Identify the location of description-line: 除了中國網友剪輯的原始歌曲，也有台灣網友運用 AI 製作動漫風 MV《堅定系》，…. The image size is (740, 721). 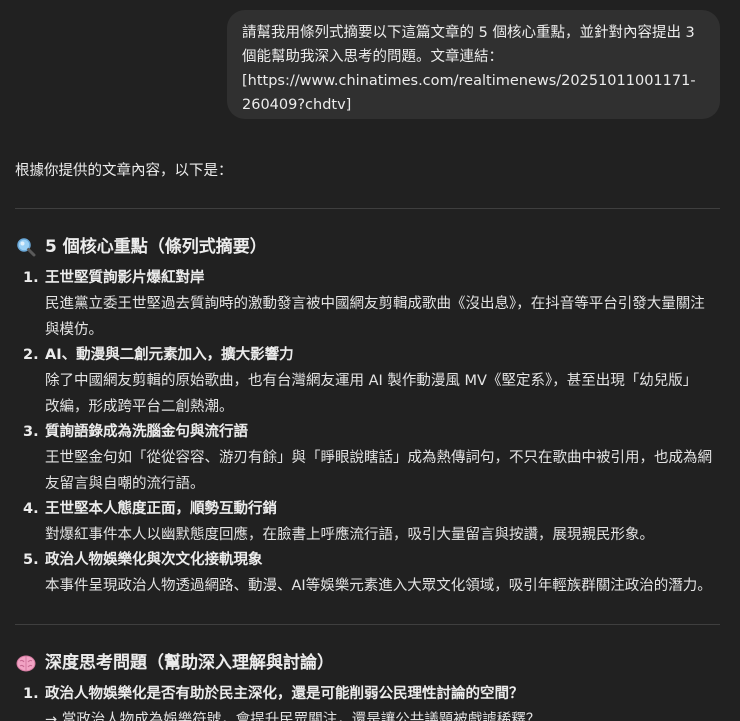
(371, 381).